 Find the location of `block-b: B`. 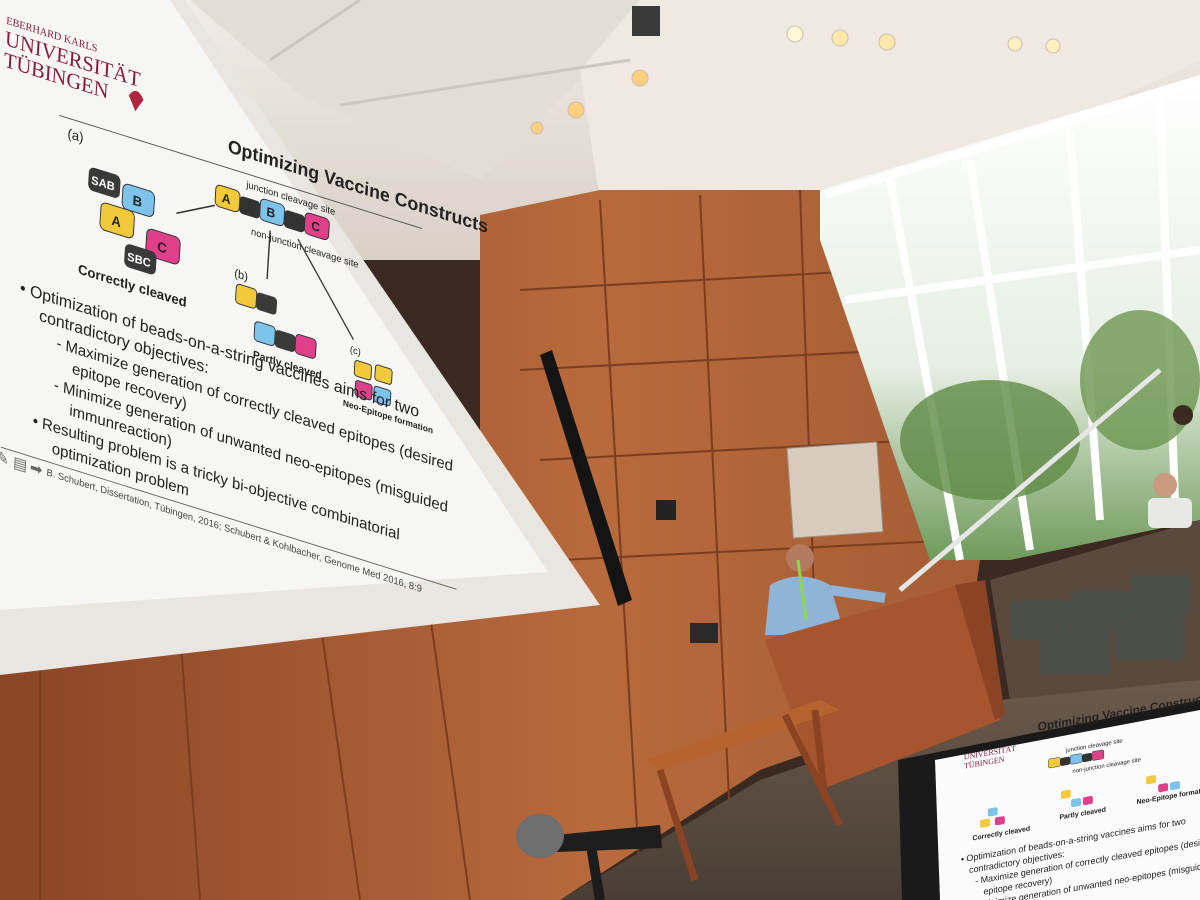

block-b: B is located at coordinates (137, 201).